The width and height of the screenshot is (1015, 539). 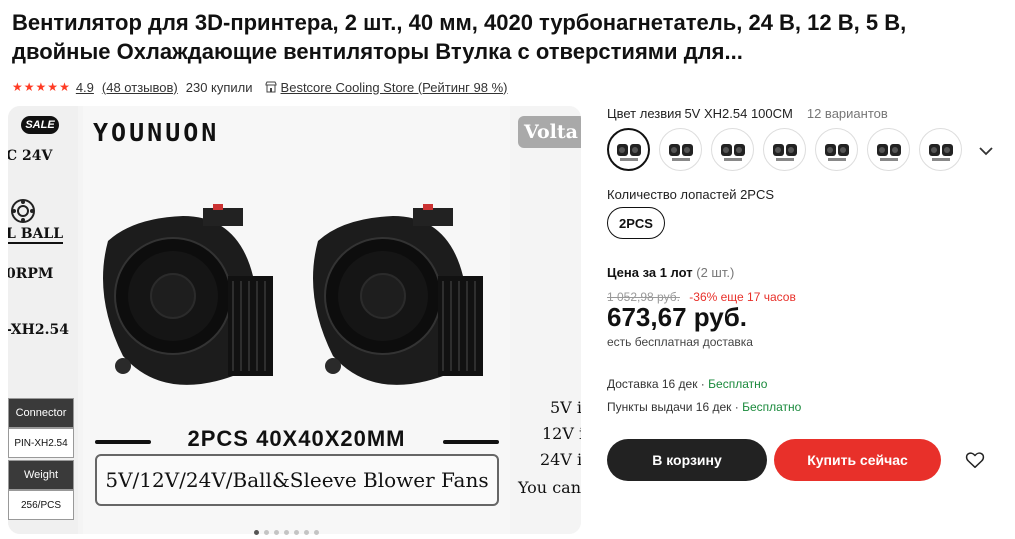 What do you see at coordinates (772, 407) in the screenshot?
I see `delivery-pickup-free: Бесплатно` at bounding box center [772, 407].